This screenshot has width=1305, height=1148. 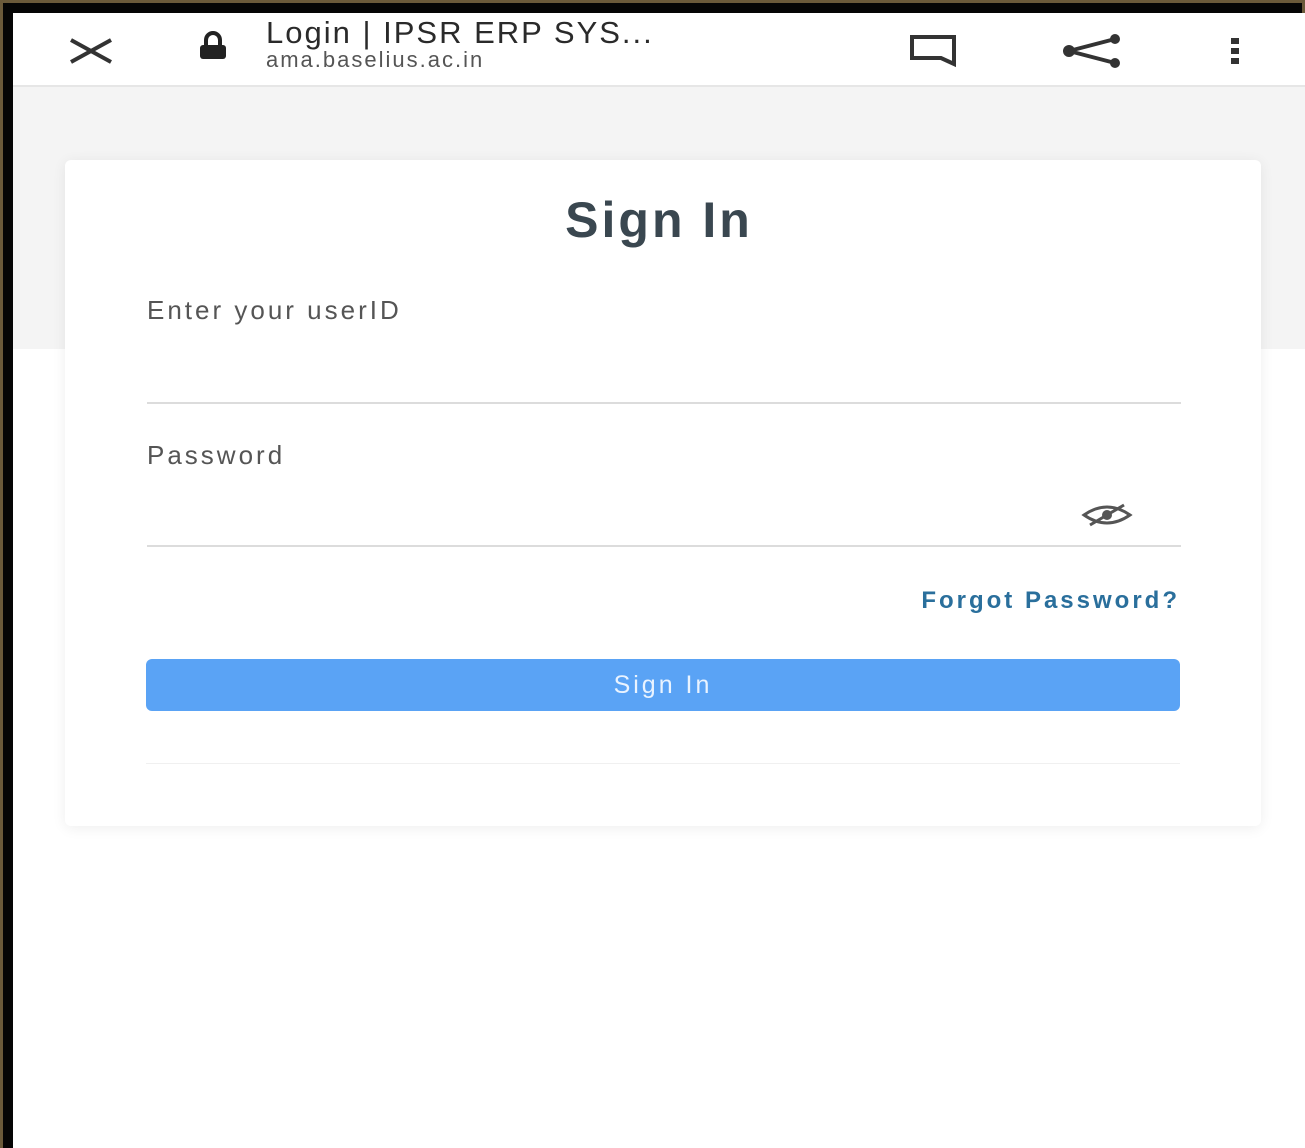 I want to click on toggle-password-visibility-button, so click(x=1107, y=515).